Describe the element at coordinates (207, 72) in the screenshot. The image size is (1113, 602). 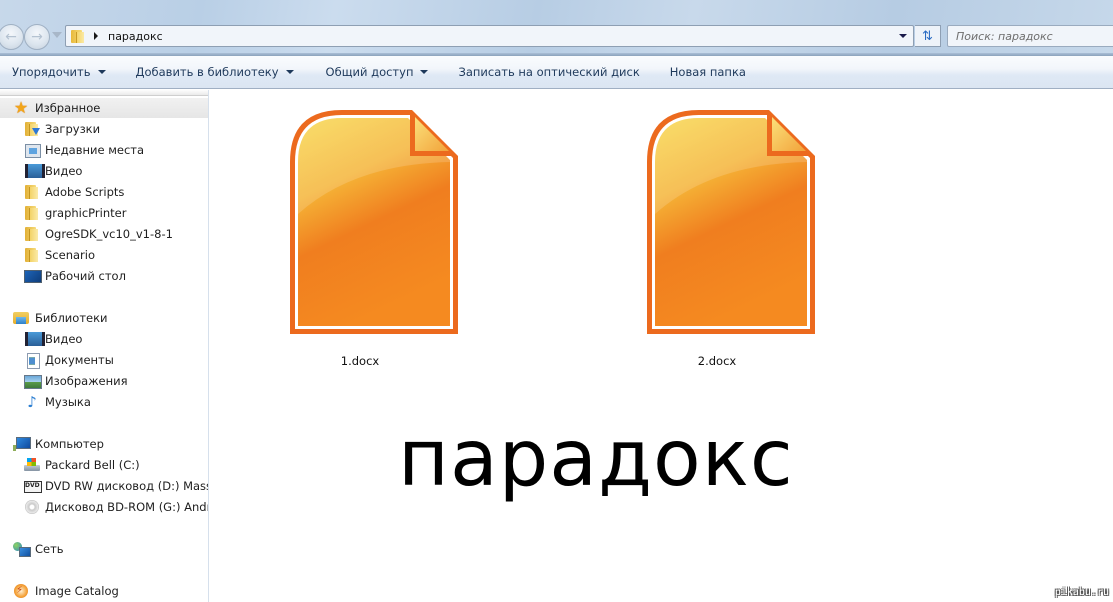
I see `toolbar-label: Добавить в библиотеку` at that location.